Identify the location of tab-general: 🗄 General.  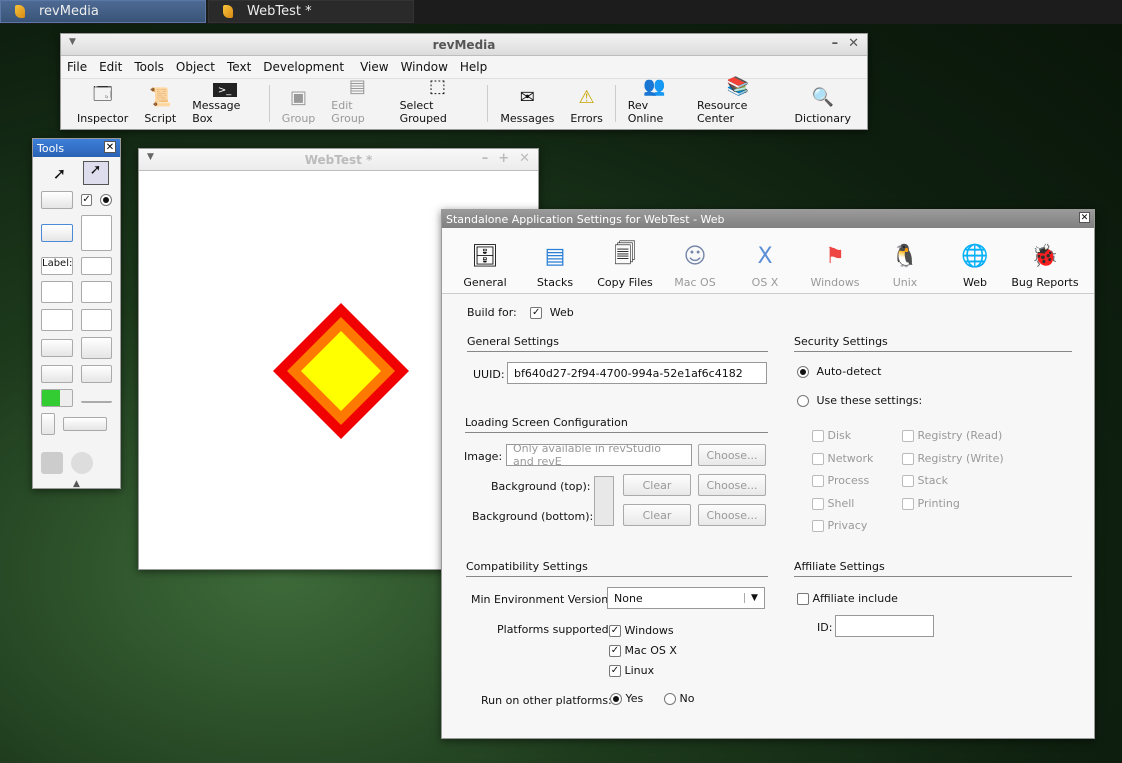
(485, 261).